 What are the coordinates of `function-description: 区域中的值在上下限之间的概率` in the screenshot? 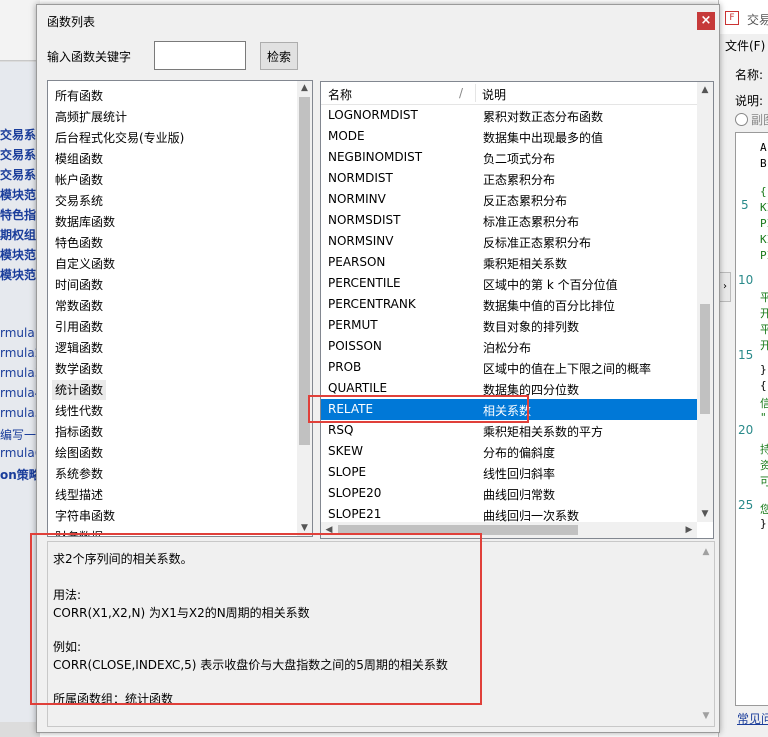 It's located at (567, 369).